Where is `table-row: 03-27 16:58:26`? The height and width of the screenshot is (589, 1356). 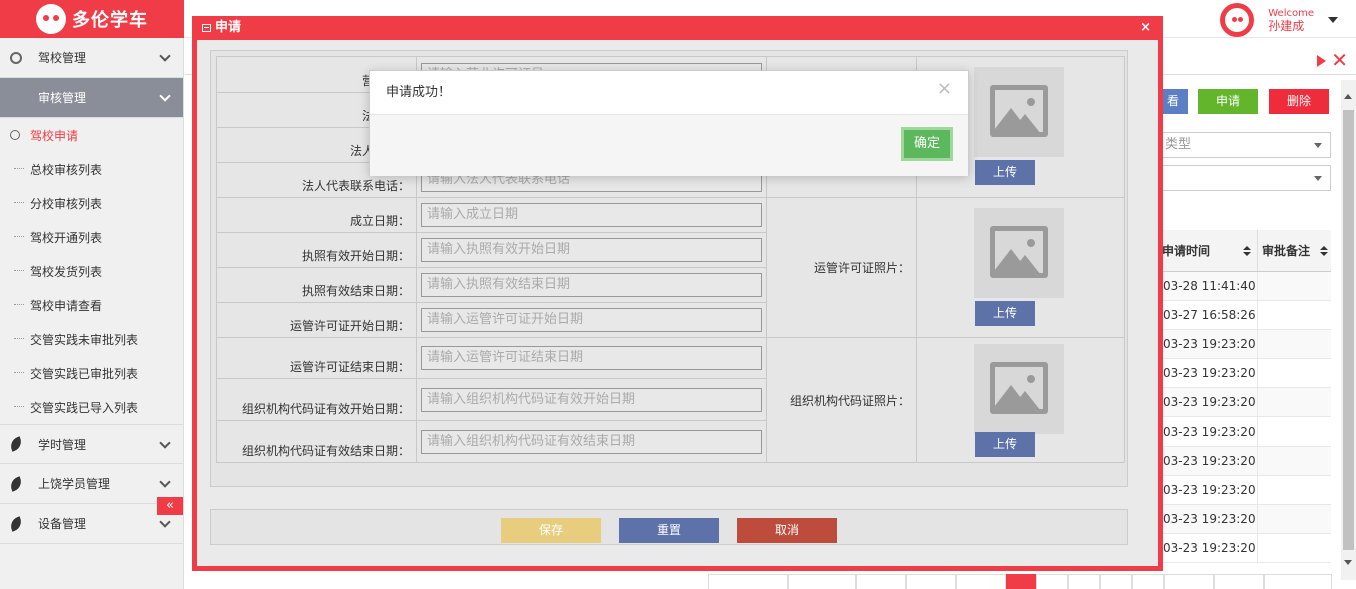 table-row: 03-27 16:58:26 is located at coordinates (1244, 316).